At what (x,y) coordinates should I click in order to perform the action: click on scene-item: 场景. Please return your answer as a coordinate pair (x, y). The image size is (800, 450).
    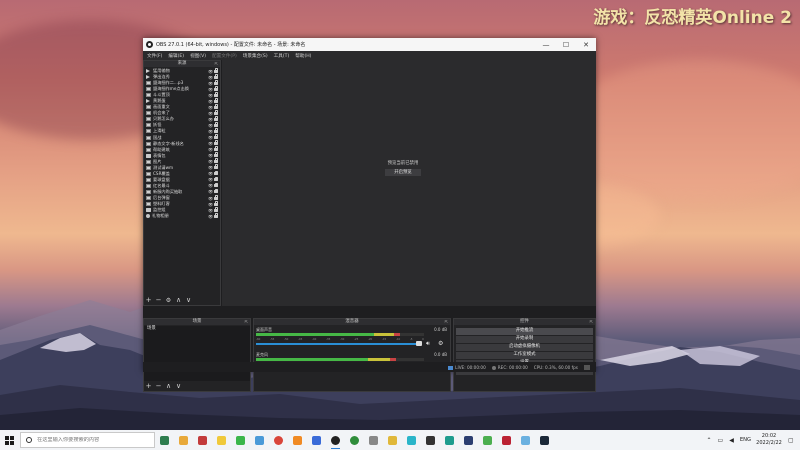
    Looking at the image, I should click on (197, 329).